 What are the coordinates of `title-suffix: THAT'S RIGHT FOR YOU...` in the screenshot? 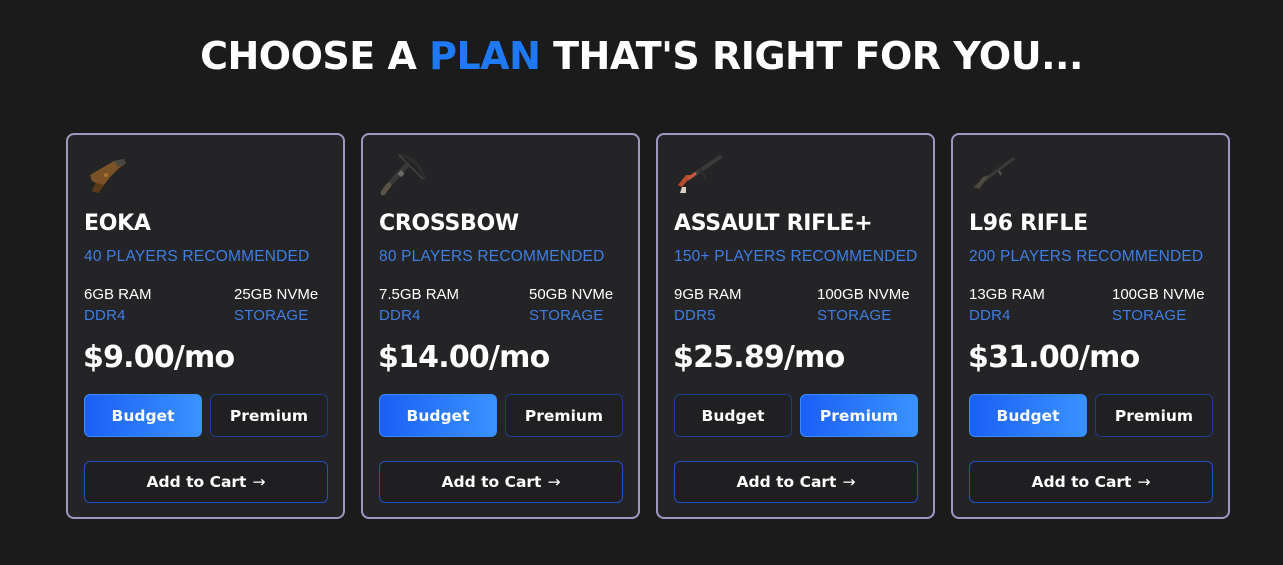 It's located at (811, 56).